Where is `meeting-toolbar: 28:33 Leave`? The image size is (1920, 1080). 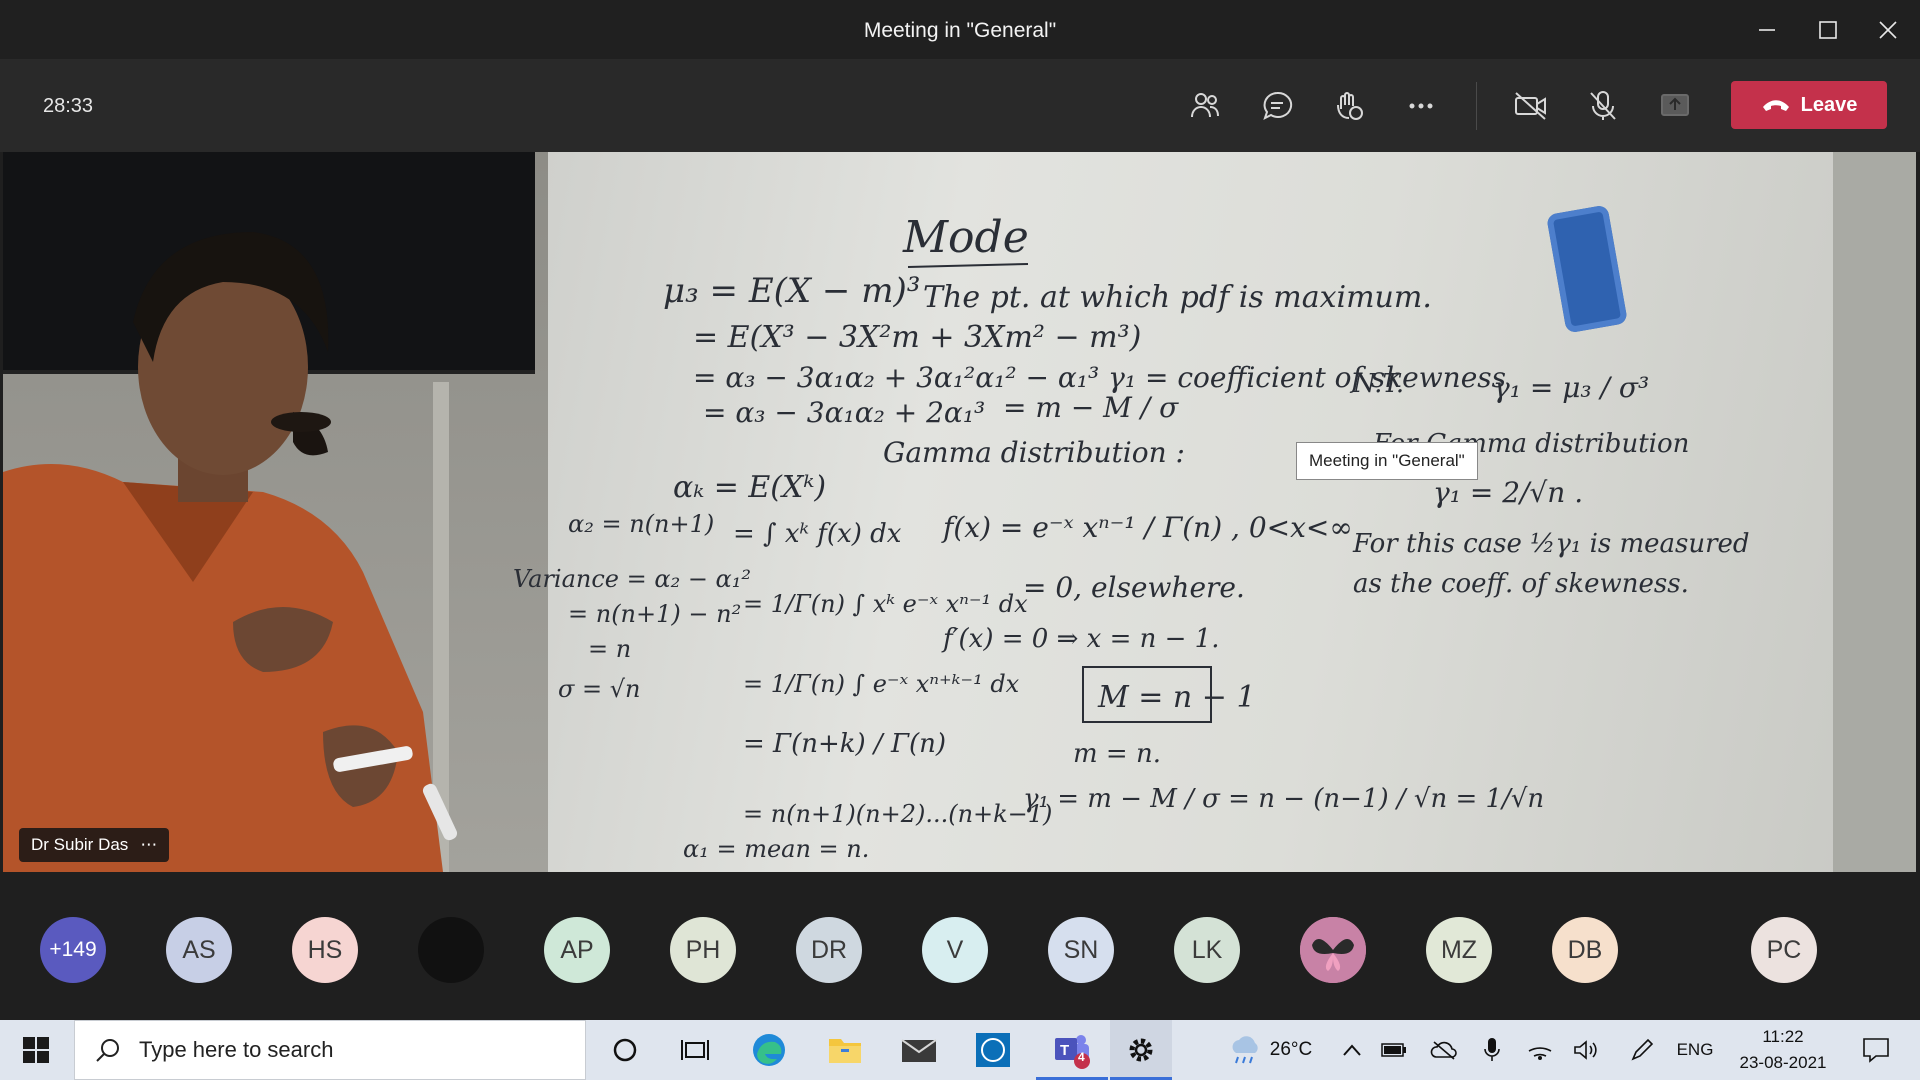
meeting-toolbar: 28:33 Leave is located at coordinates (960, 106).